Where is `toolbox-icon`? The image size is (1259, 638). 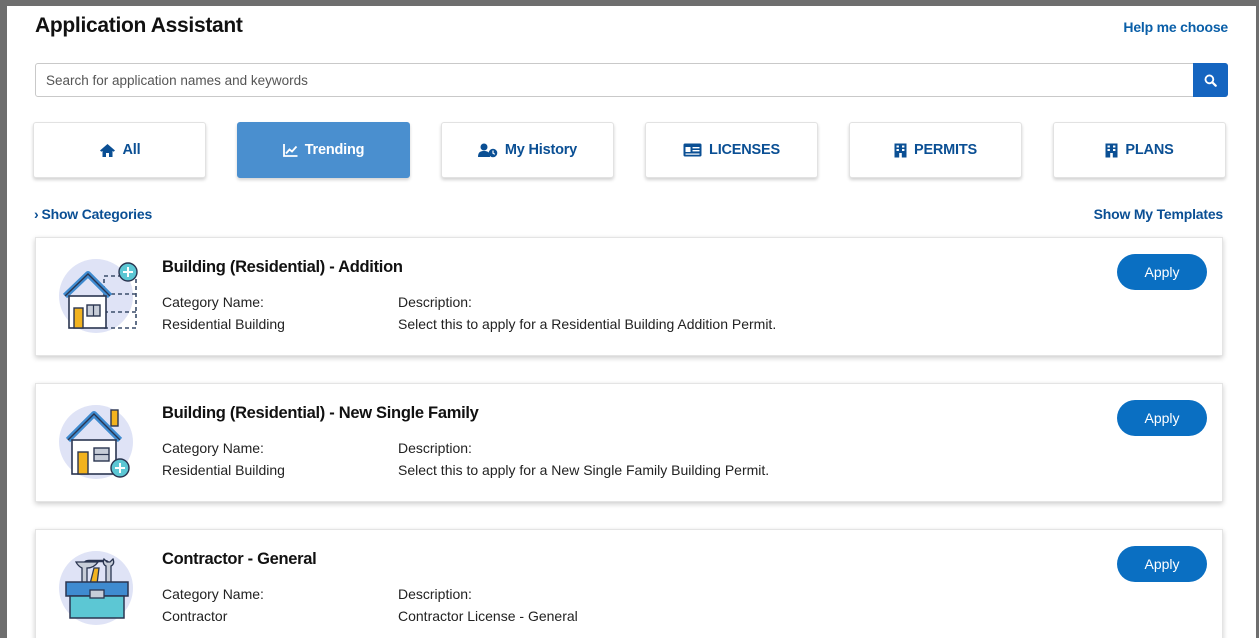 toolbox-icon is located at coordinates (97, 587).